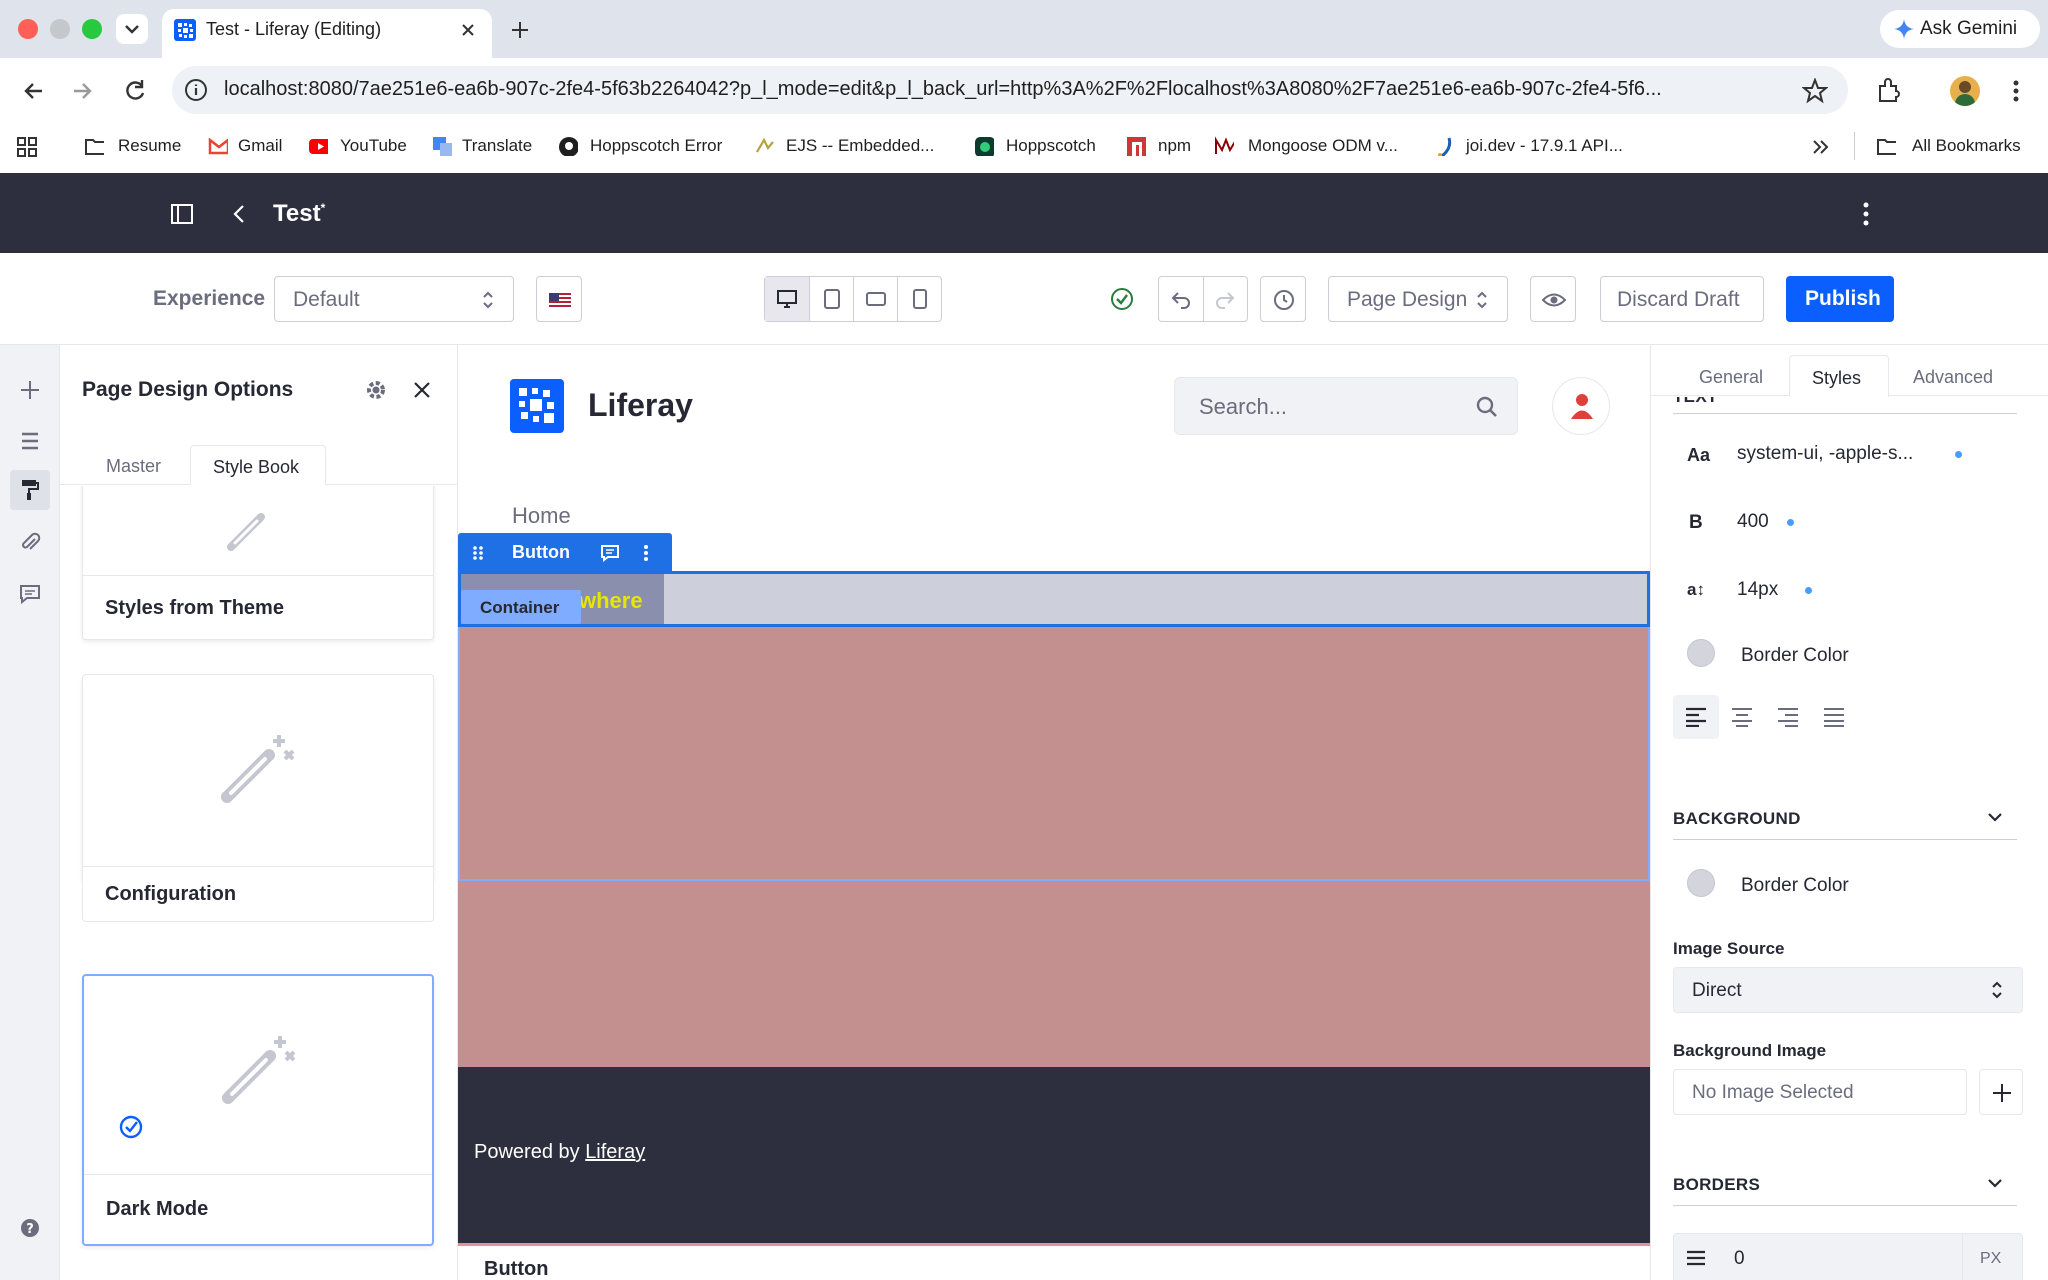  What do you see at coordinates (1695, 402) in the screenshot?
I see `text-section-heading: TEXT` at bounding box center [1695, 402].